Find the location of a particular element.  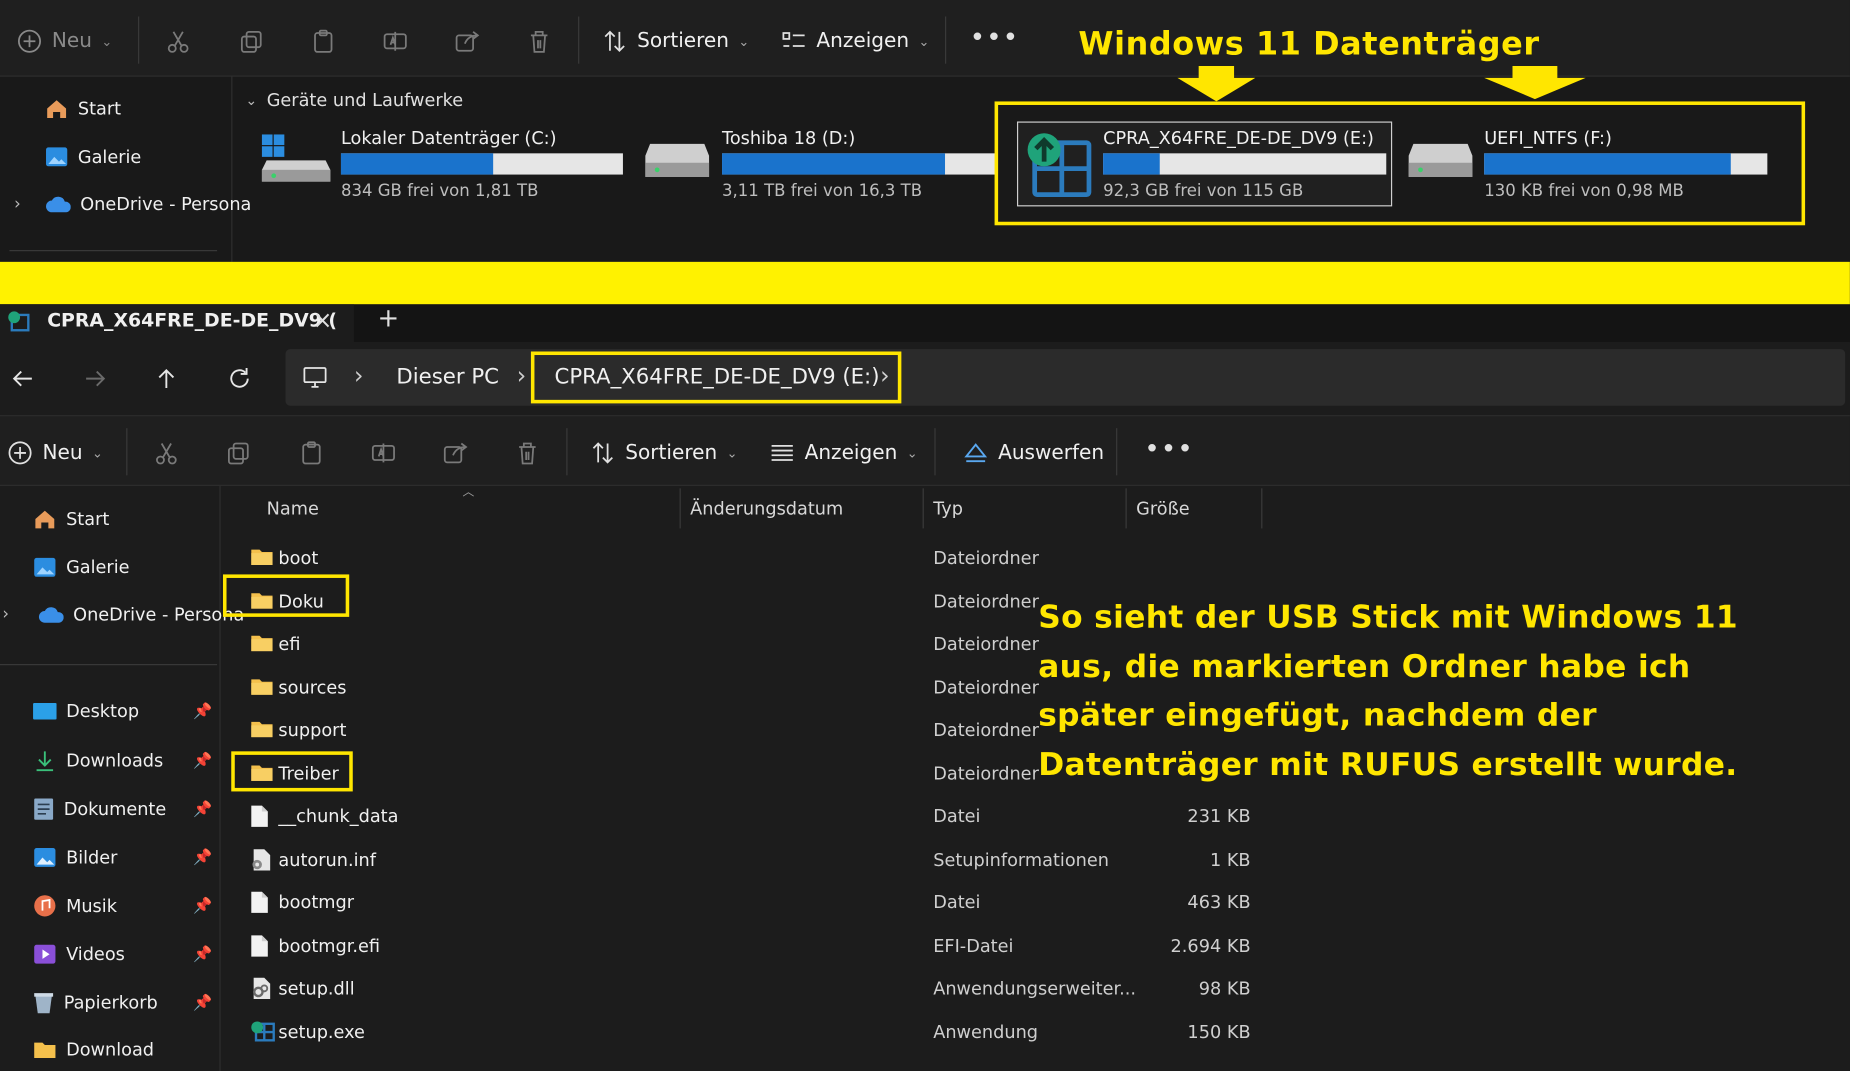

annotation-line: später eingefügt, nachdem der is located at coordinates (1317, 715).